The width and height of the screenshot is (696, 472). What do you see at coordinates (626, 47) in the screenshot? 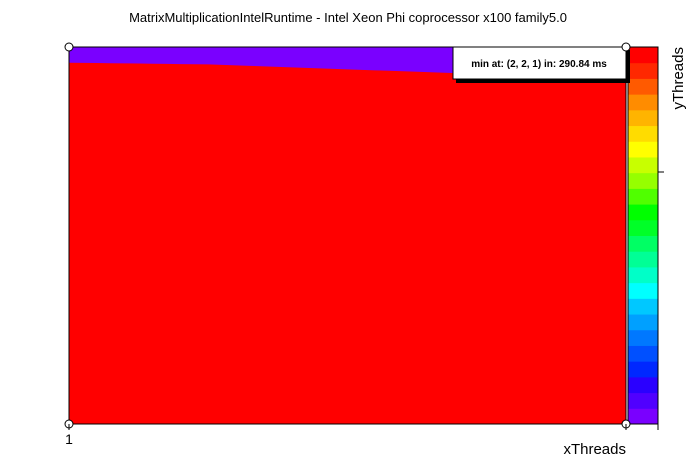
I see `corner-handle-top-right` at bounding box center [626, 47].